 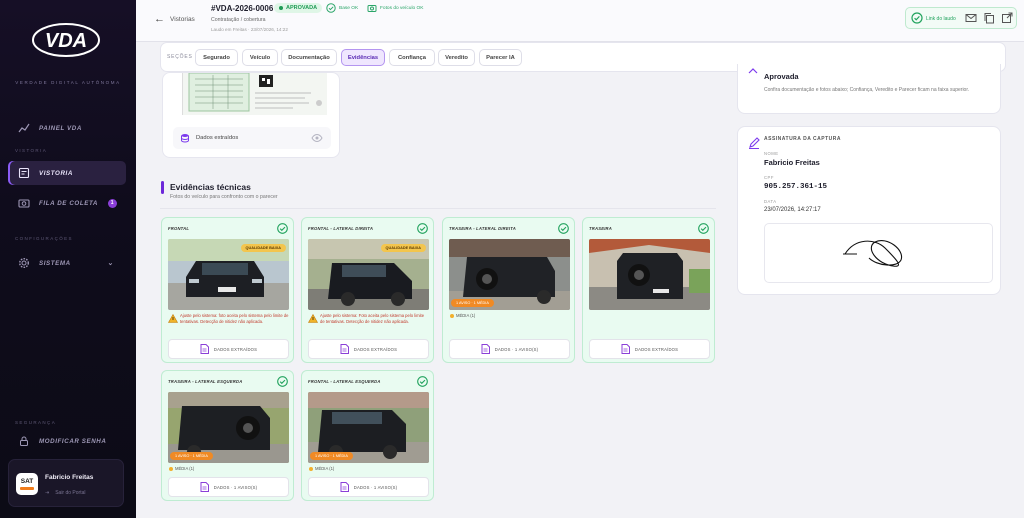 I want to click on signature-date-label: DATA, so click(x=770, y=201).